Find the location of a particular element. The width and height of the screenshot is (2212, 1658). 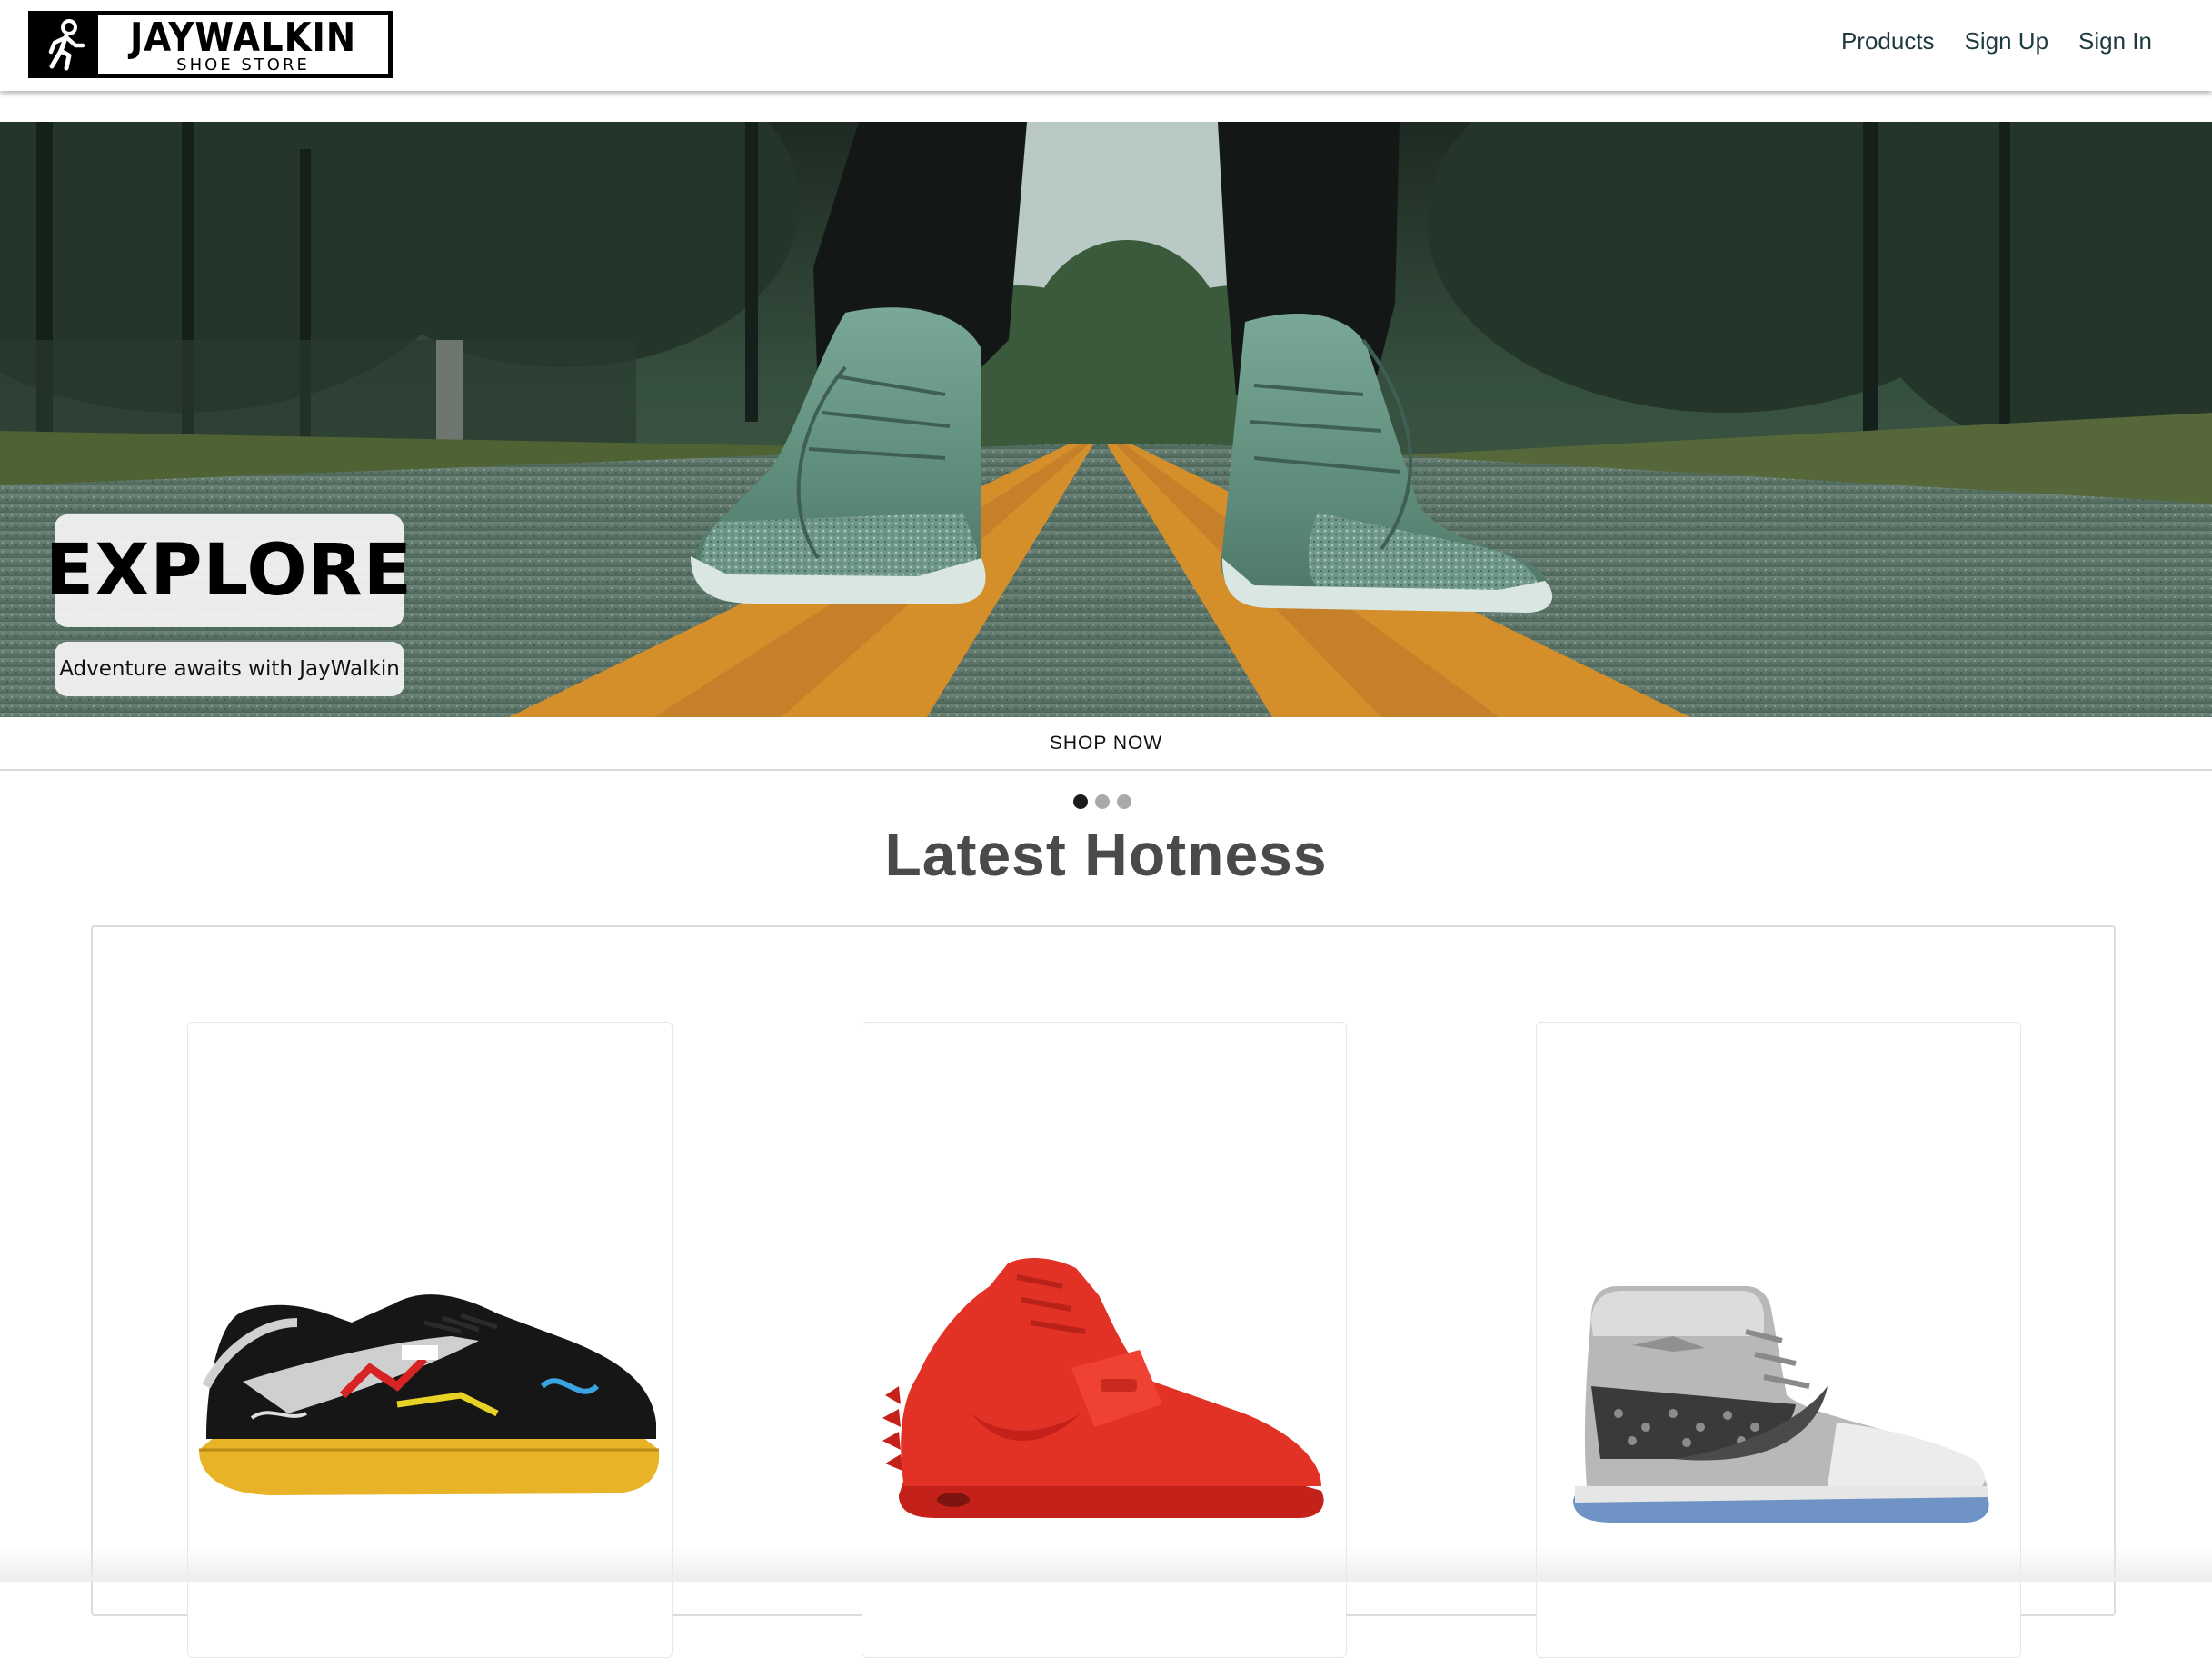

brand-name: JAYWALKIN is located at coordinates (243, 37).